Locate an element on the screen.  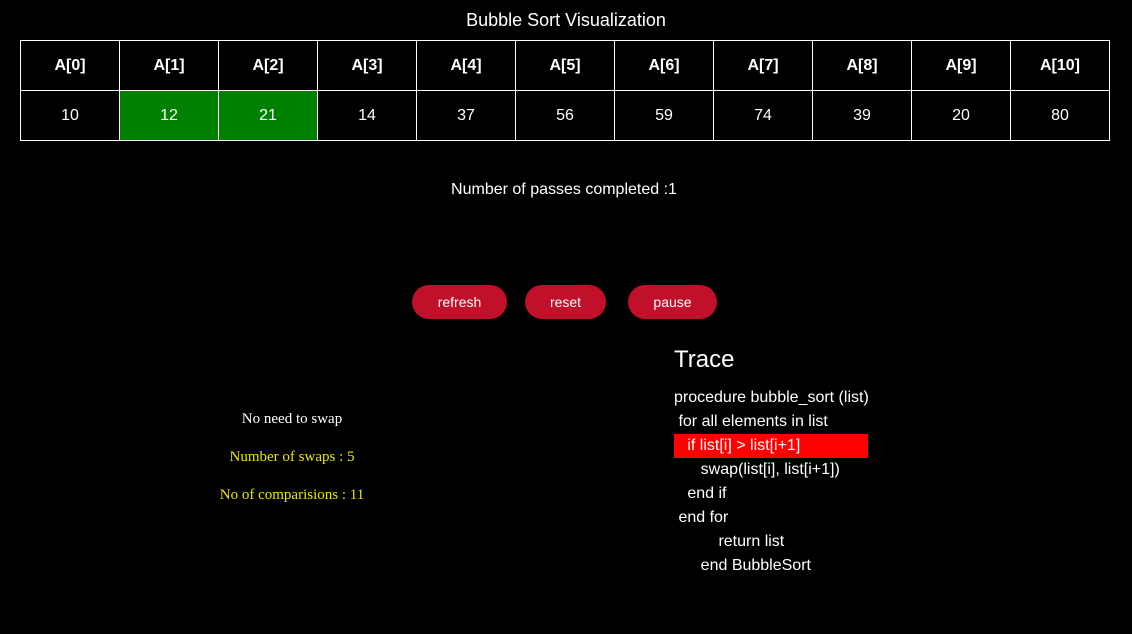
array-cell: 59 is located at coordinates (664, 115).